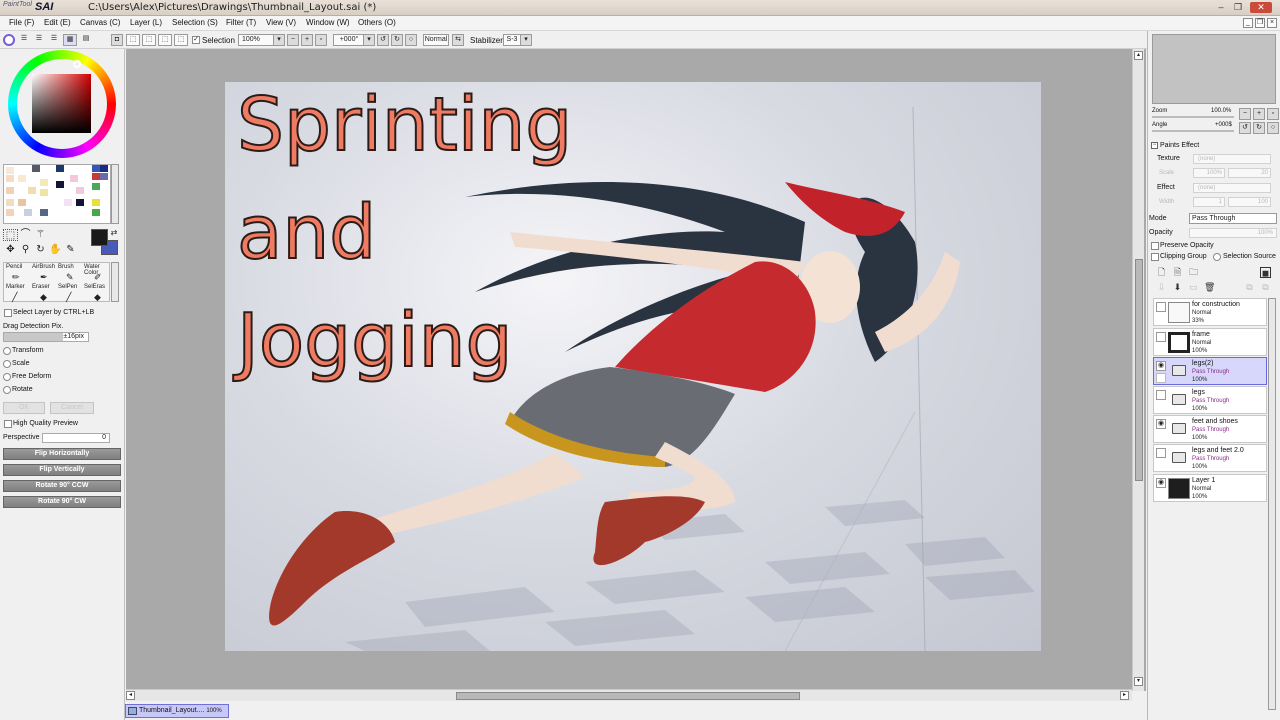  What do you see at coordinates (100, 22) in the screenshot?
I see `menu-canvas: Canvas (C)` at bounding box center [100, 22].